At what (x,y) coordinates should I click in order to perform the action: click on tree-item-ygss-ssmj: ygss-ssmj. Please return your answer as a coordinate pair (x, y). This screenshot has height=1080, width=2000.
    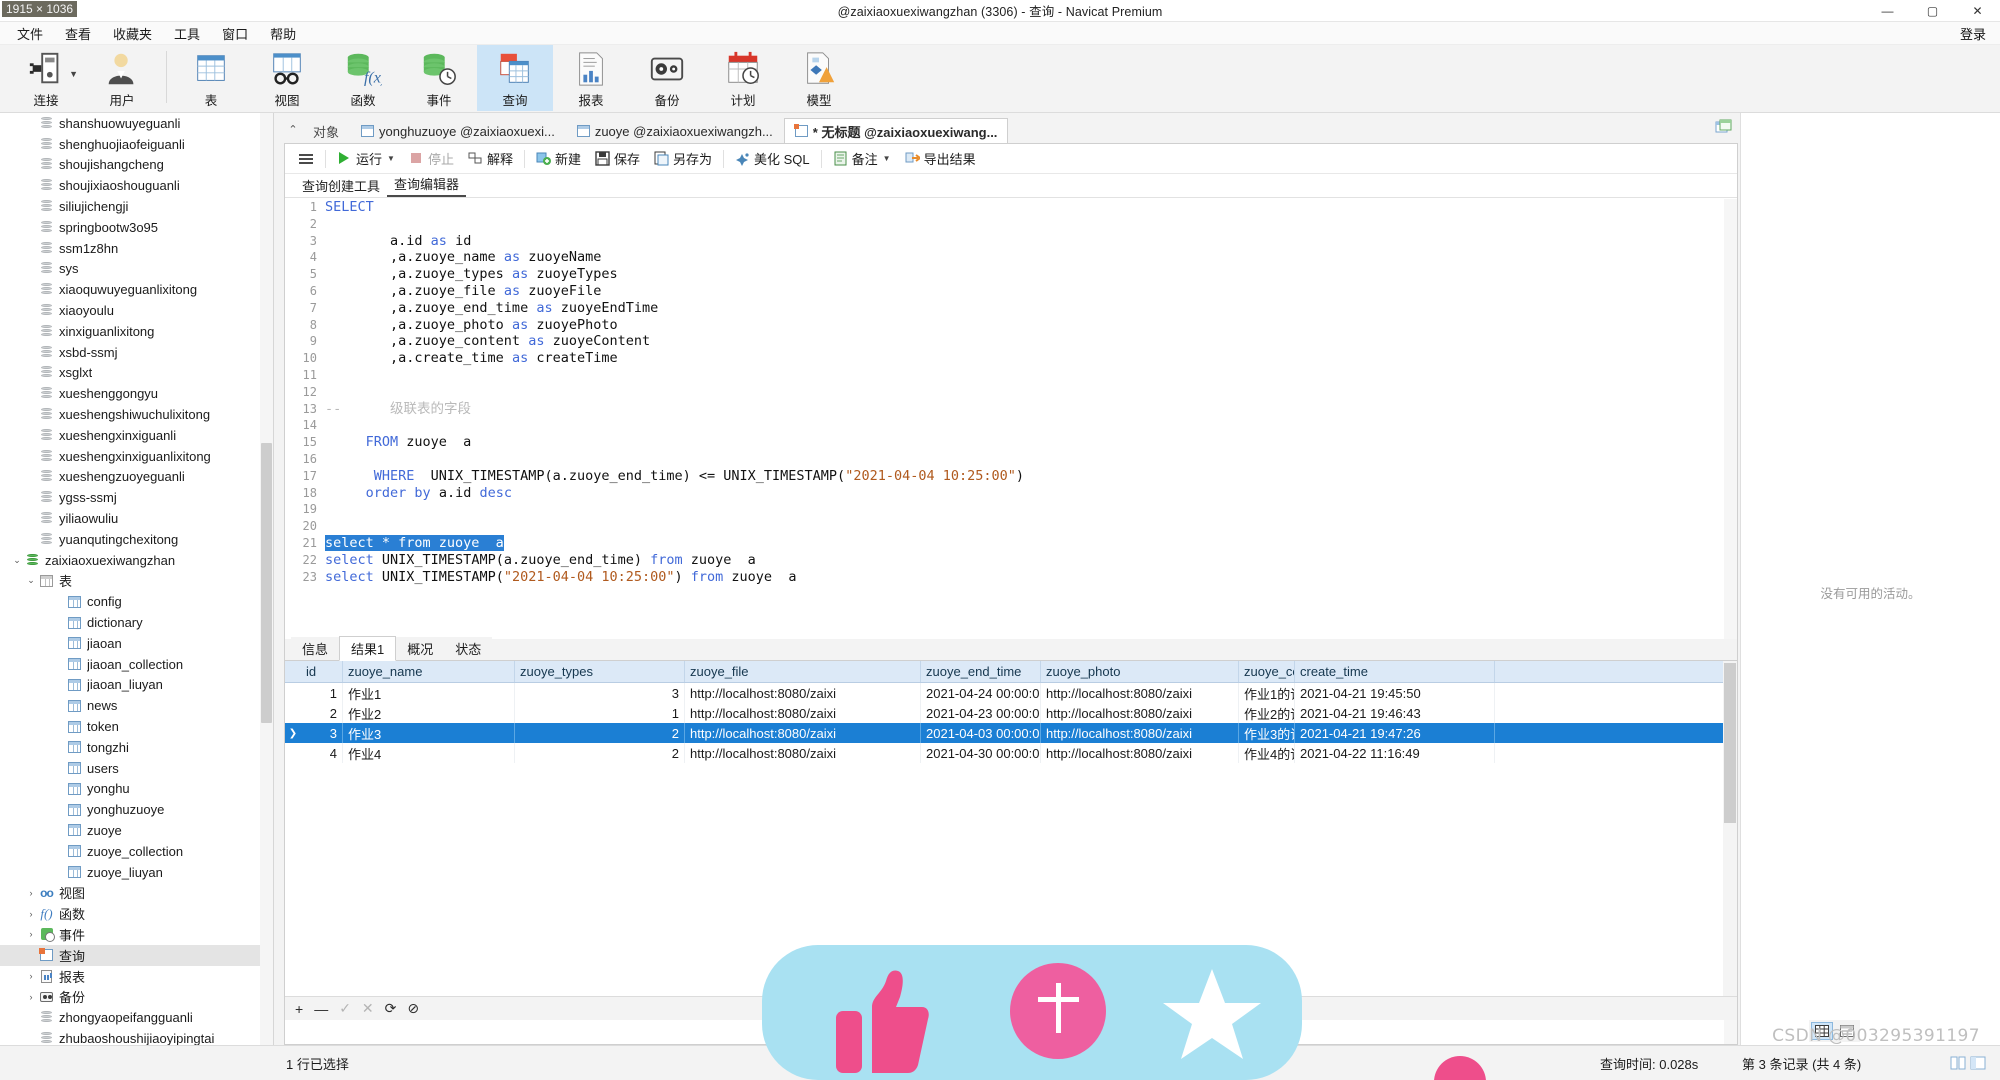
    Looking at the image, I should click on (136, 497).